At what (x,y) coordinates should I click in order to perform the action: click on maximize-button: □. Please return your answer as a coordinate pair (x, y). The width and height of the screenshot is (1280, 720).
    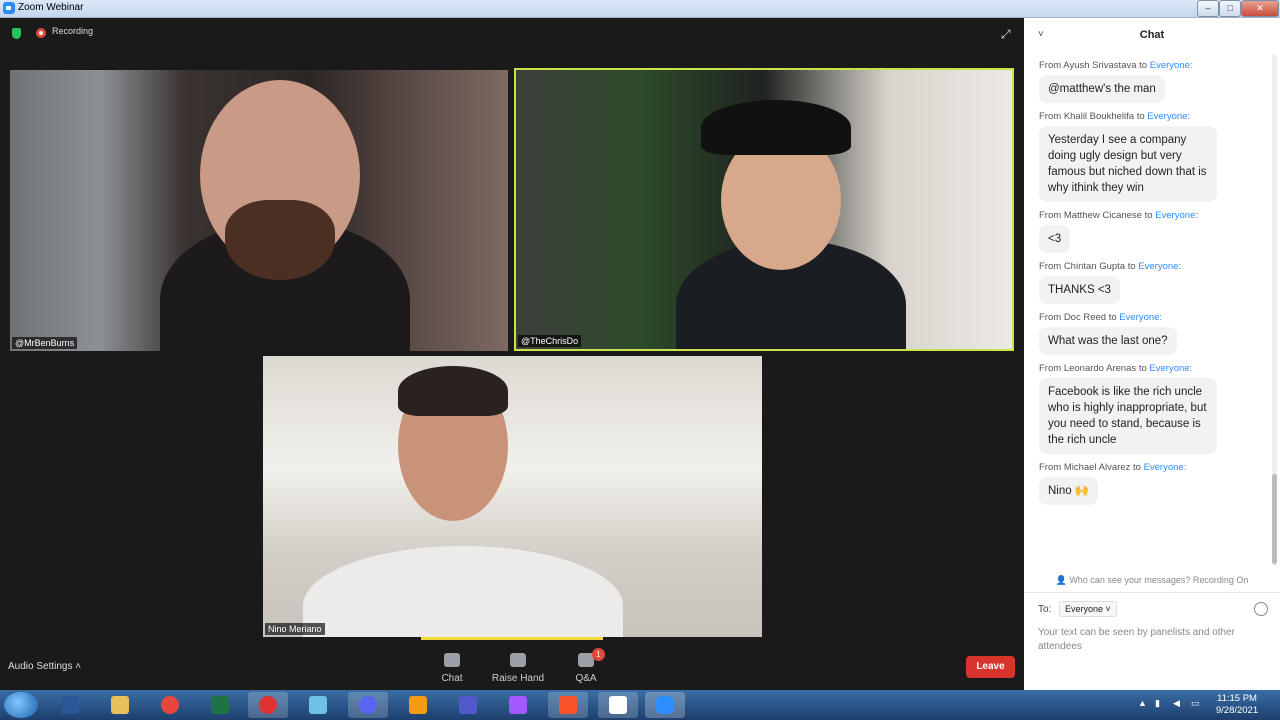
    Looking at the image, I should click on (1230, 8).